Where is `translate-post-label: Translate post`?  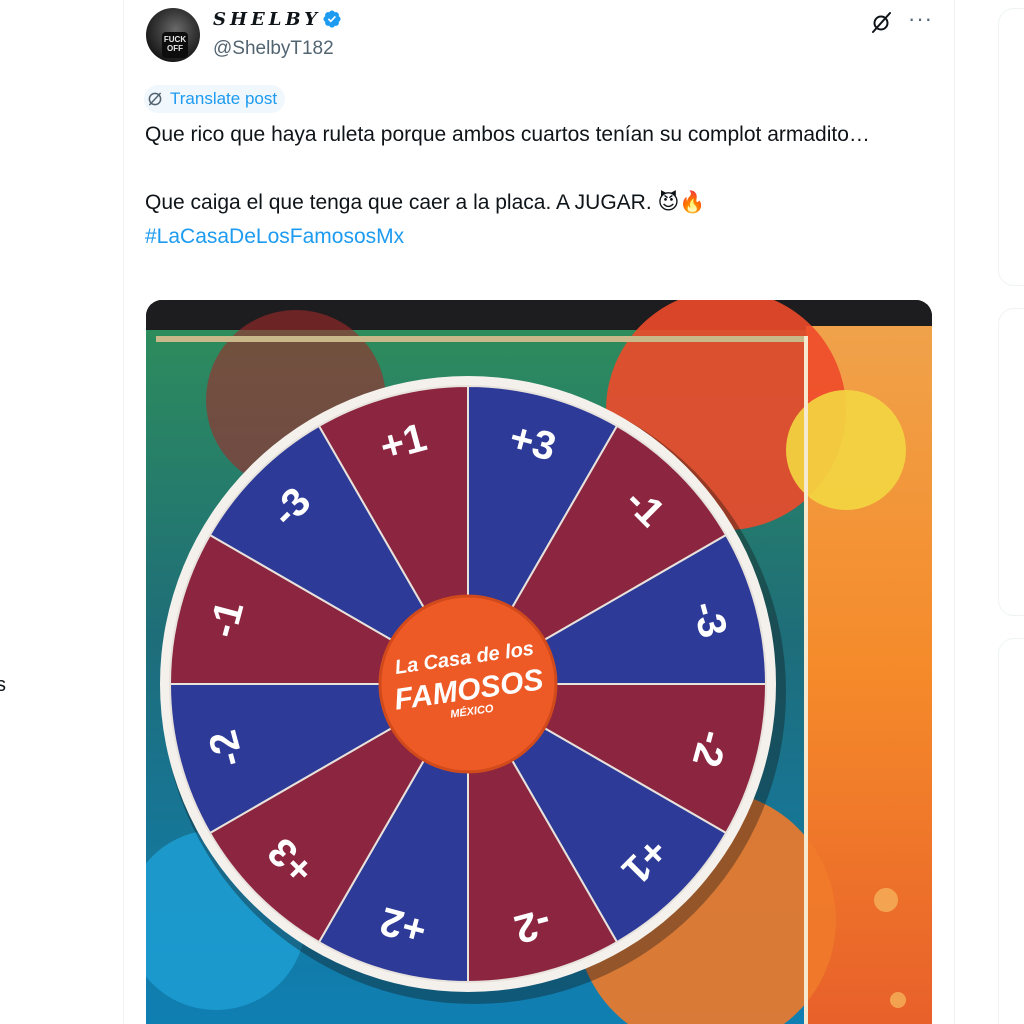
translate-post-label: Translate post is located at coordinates (224, 98).